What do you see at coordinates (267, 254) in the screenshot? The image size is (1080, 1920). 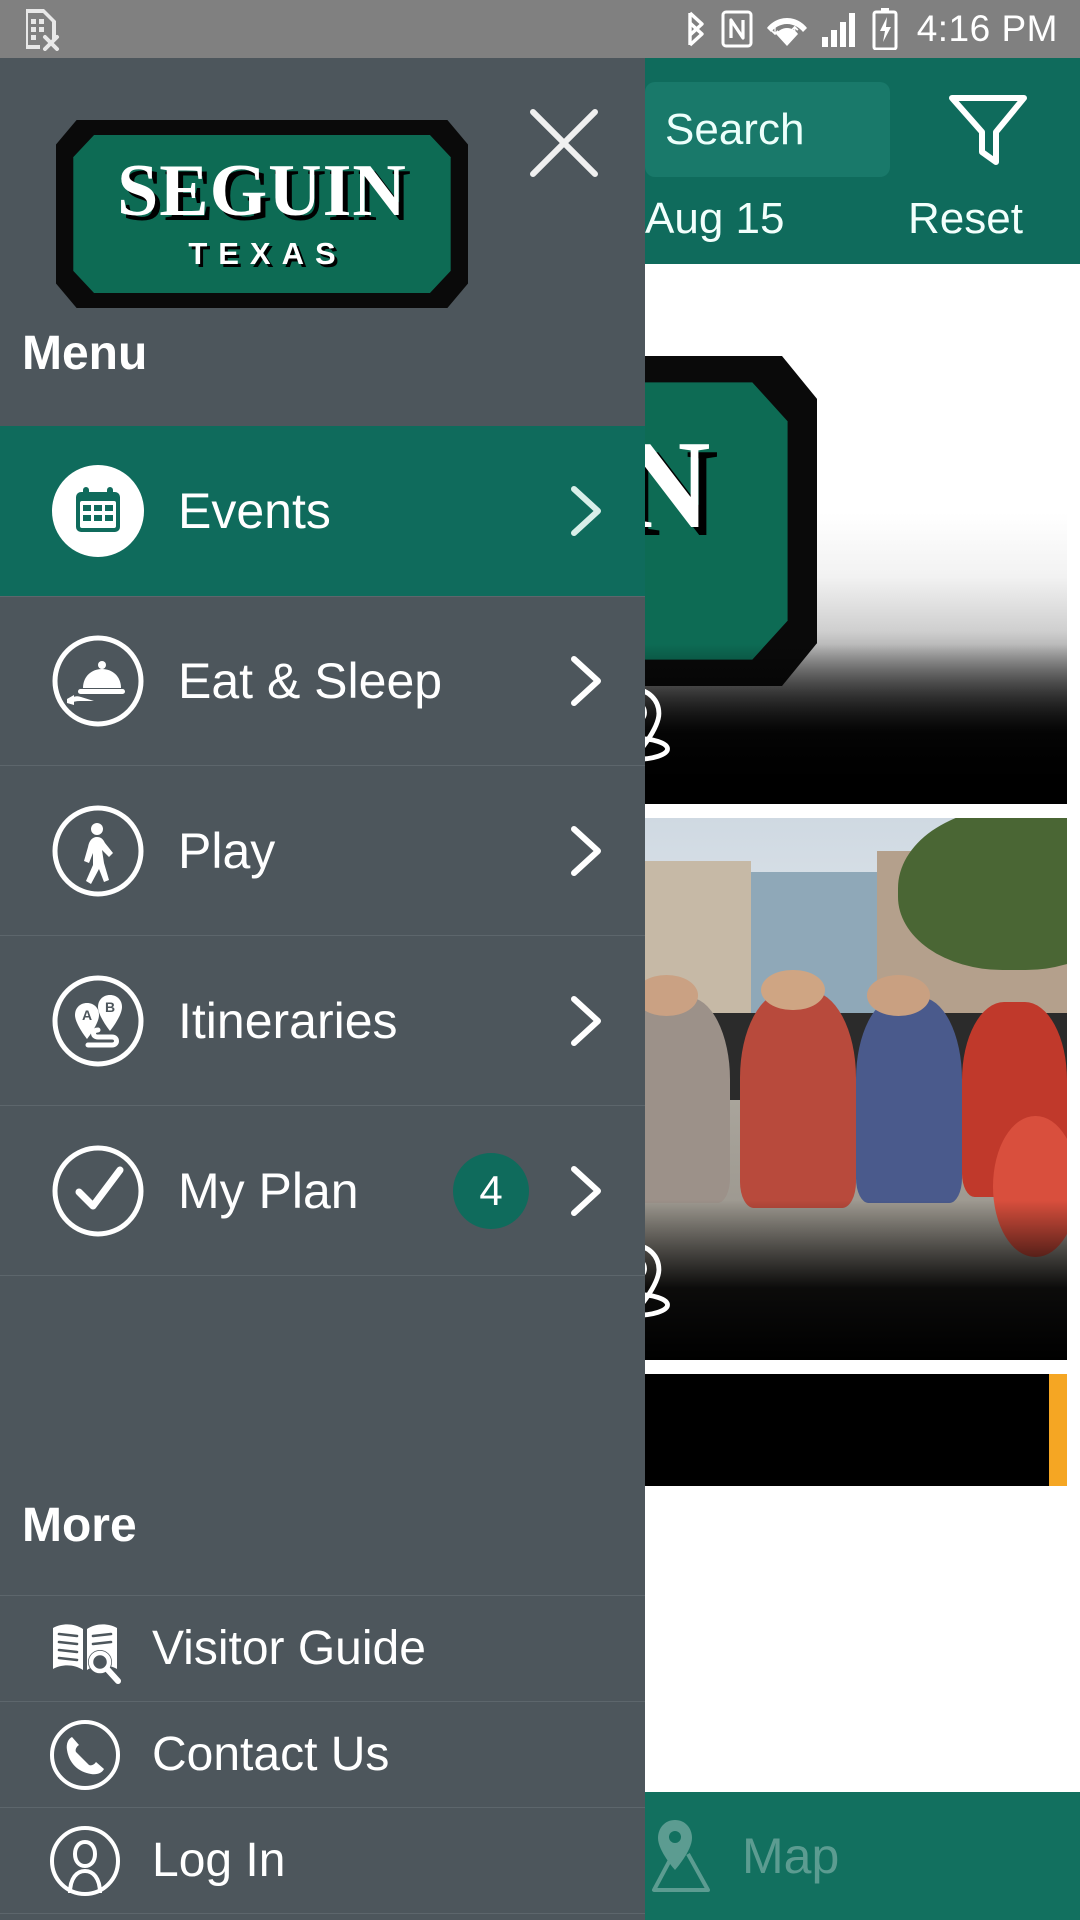 I see `logo-subtitle: TEXAS` at bounding box center [267, 254].